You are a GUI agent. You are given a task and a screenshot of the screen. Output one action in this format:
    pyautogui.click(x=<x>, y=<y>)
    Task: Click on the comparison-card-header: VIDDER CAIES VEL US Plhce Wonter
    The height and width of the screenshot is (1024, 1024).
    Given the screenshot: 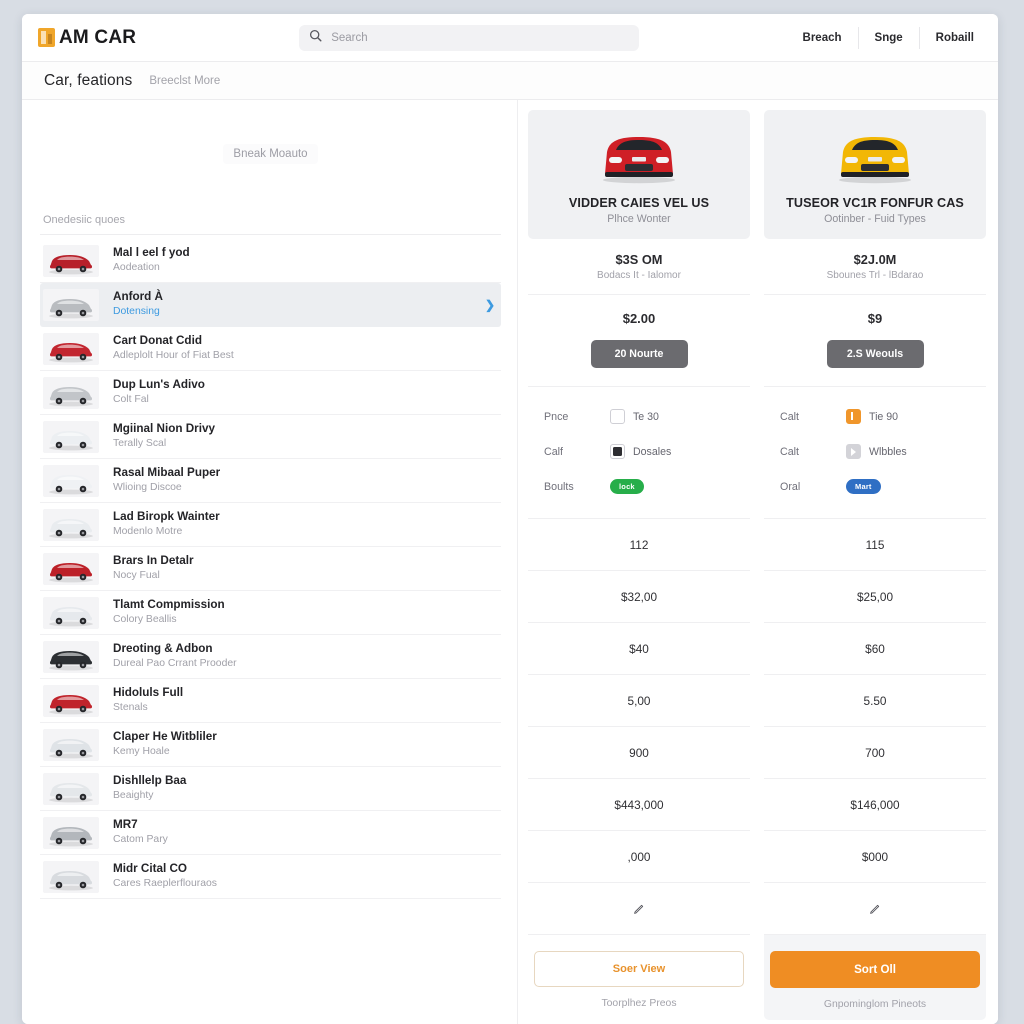 What is the action you would take?
    pyautogui.click(x=639, y=174)
    